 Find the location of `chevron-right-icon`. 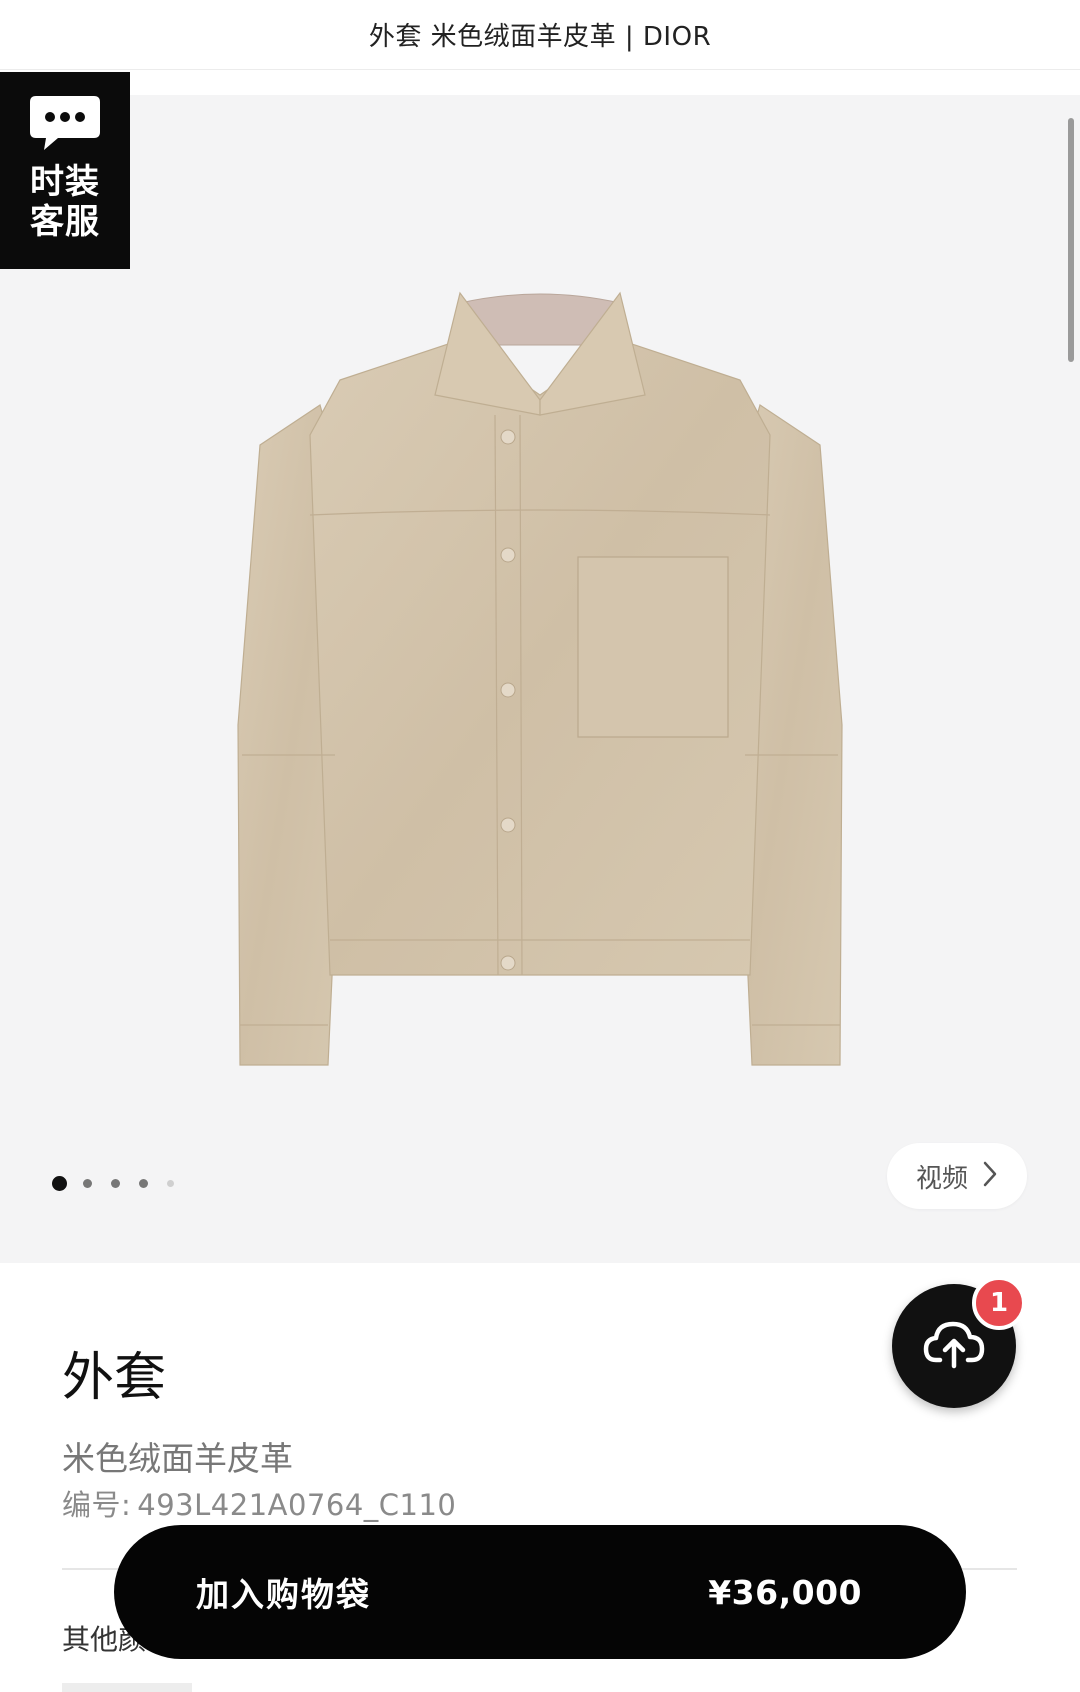

chevron-right-icon is located at coordinates (990, 1176).